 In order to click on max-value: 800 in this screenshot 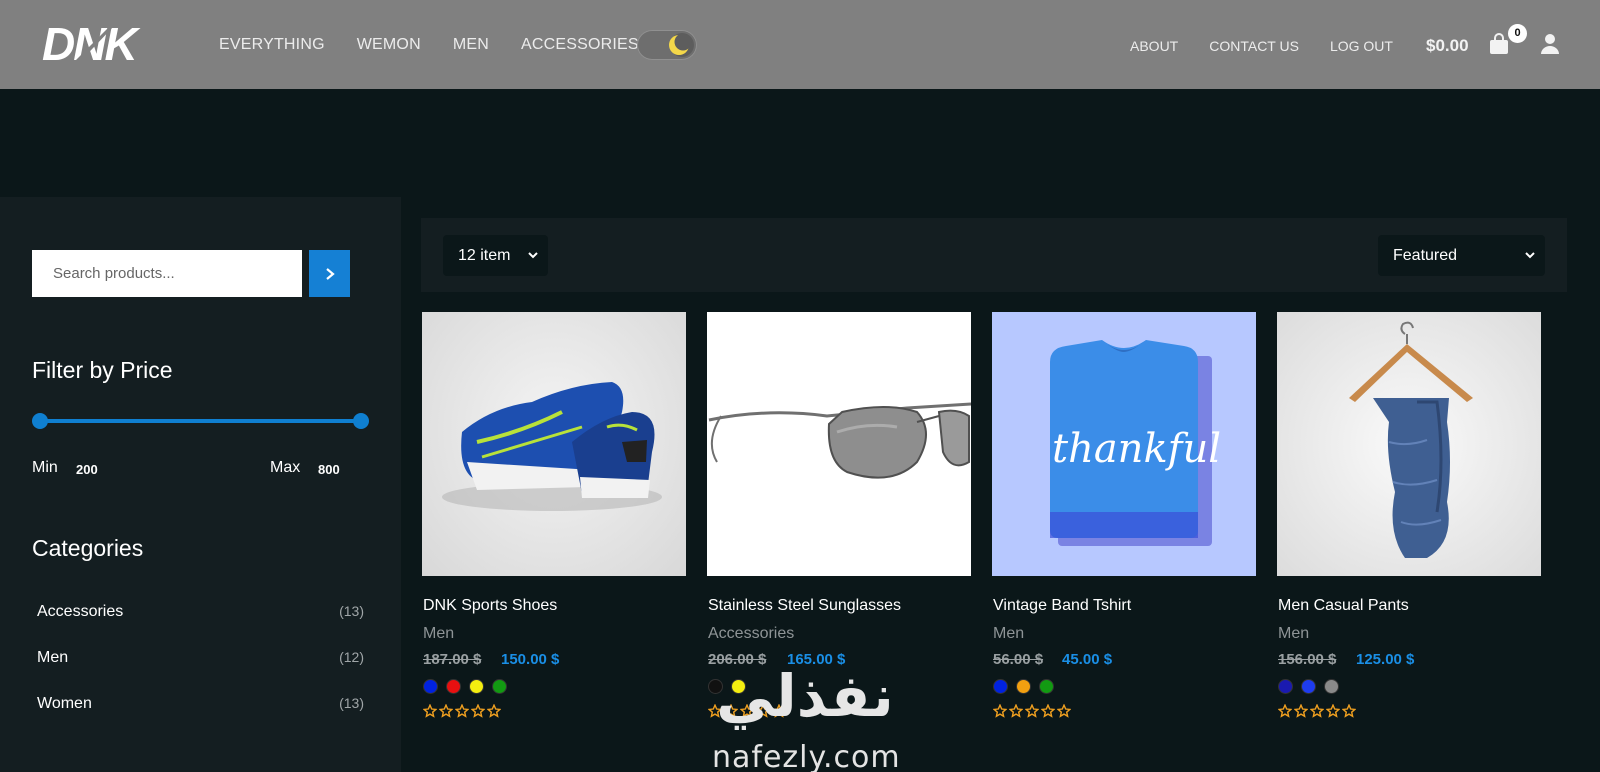, I will do `click(329, 469)`.